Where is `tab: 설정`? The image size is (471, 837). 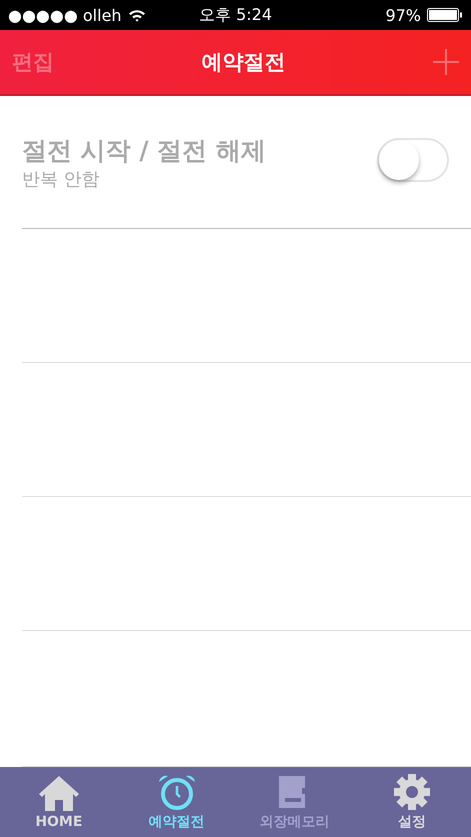
tab: 설정 is located at coordinates (412, 802).